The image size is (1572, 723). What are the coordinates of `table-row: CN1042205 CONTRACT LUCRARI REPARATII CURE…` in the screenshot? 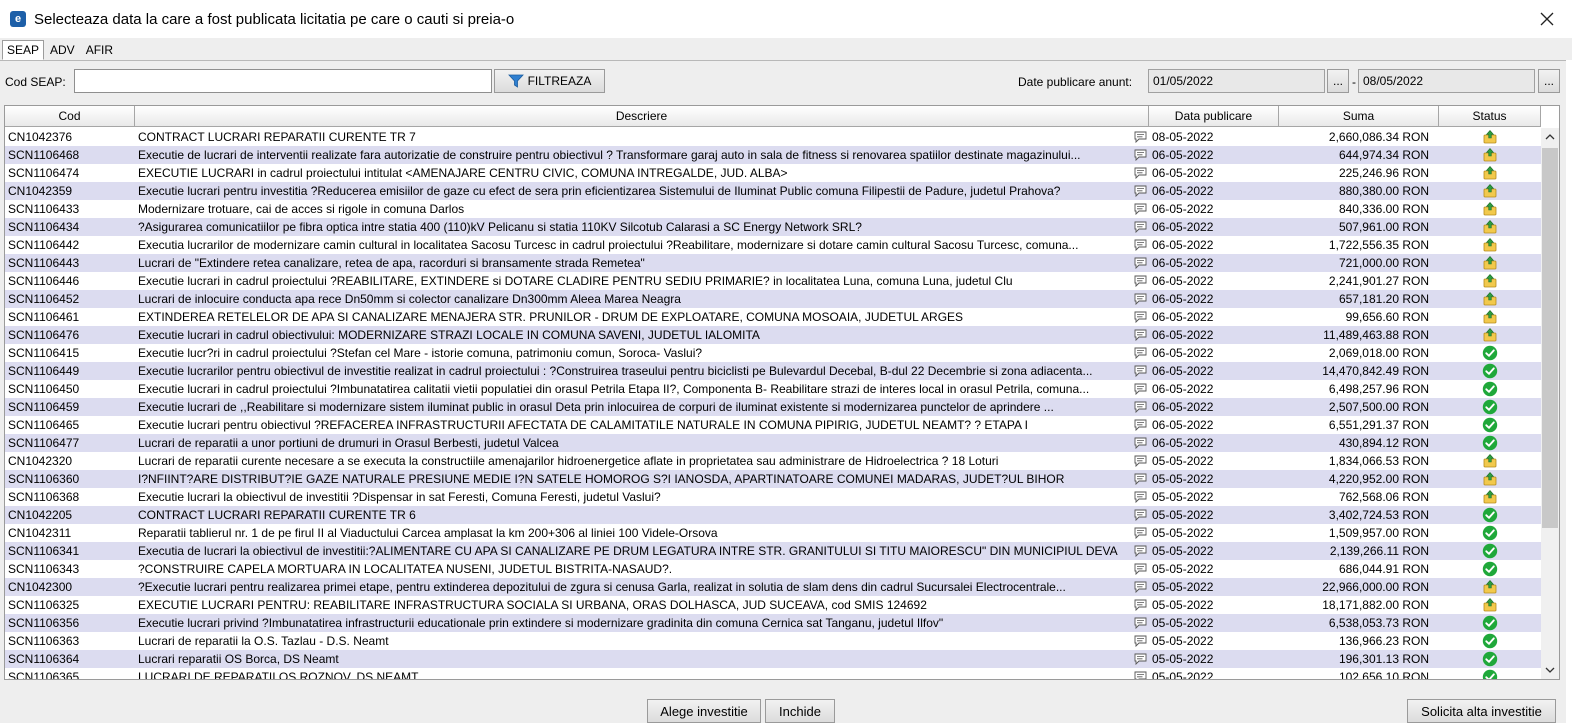 It's located at (773, 515).